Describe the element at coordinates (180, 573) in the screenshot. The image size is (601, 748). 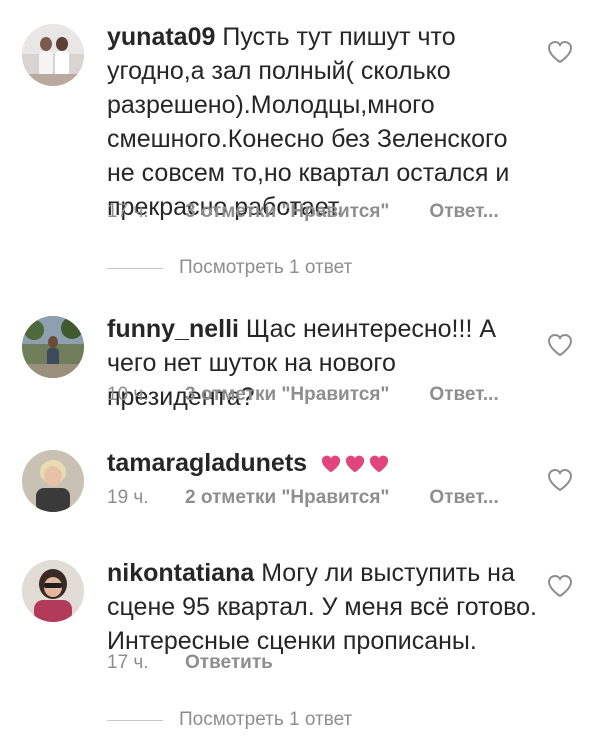
I see `comment-username: nikontatiana` at that location.